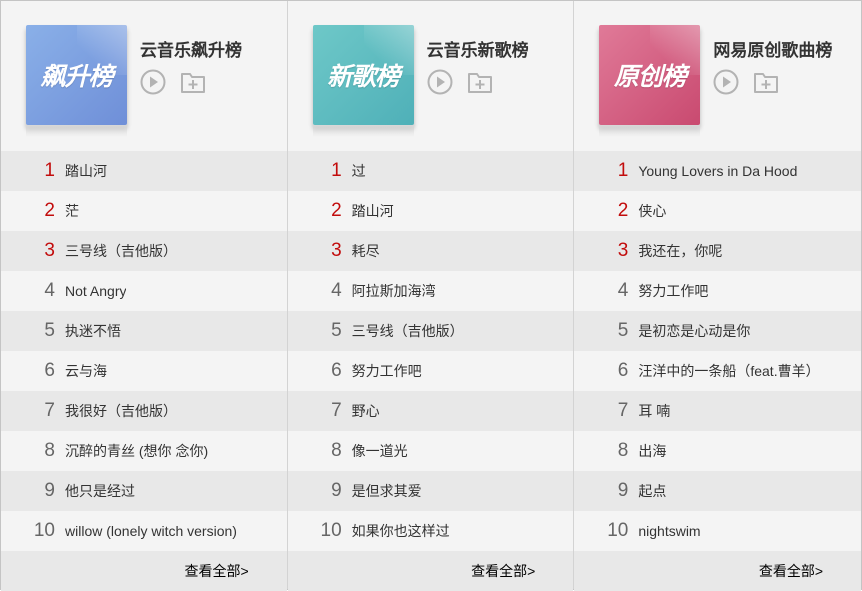 Image resolution: width=862 pixels, height=591 pixels. I want to click on song-row: 6 云与海, so click(144, 371).